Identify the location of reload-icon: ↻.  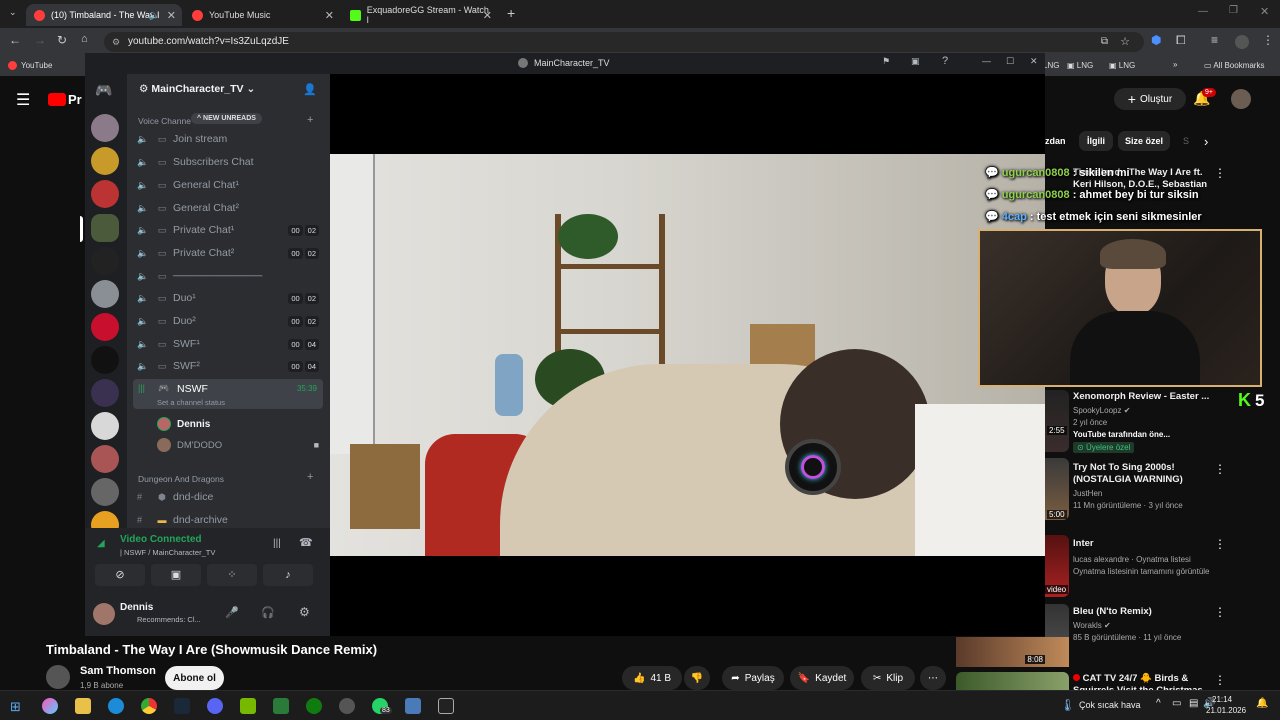
(62, 40).